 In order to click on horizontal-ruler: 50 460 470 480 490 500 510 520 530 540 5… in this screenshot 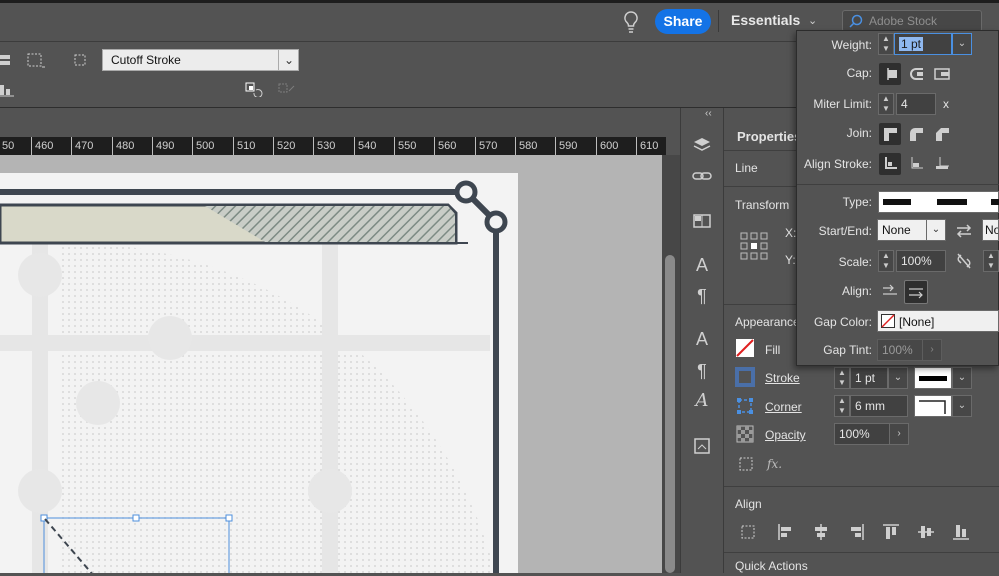, I will do `click(333, 146)`.